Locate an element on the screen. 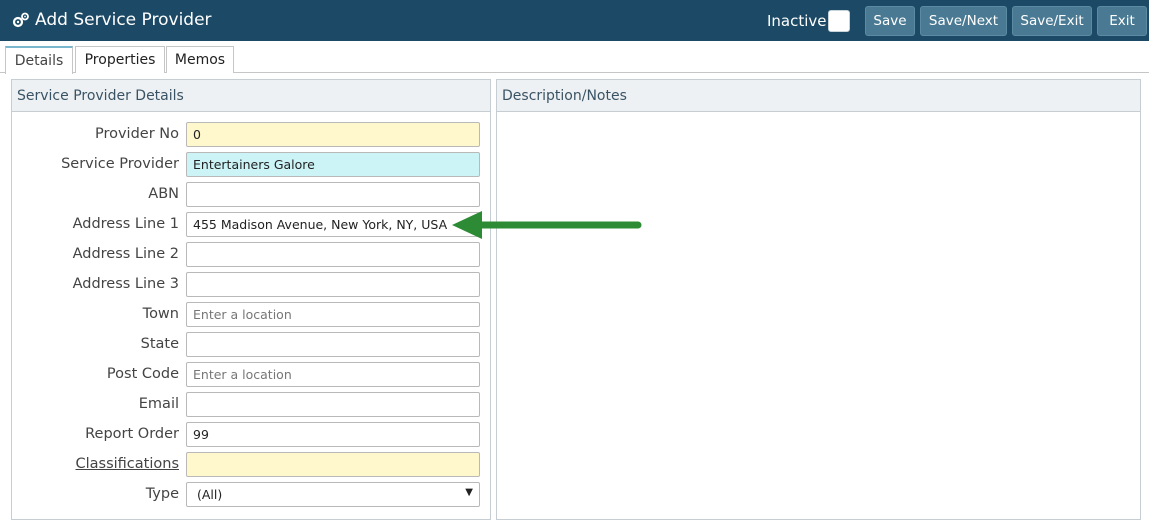 The height and width of the screenshot is (524, 1149). address-line-2-label: Address Line 2 is located at coordinates (125, 254).